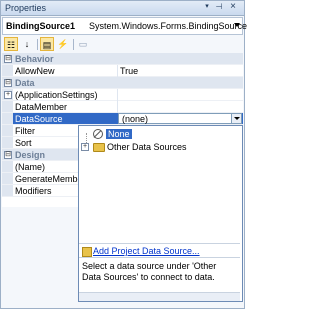 The width and height of the screenshot is (320, 309). Describe the element at coordinates (122, 8) in the screenshot. I see `title-bar: Properties ▾ ⊣ ×` at that location.